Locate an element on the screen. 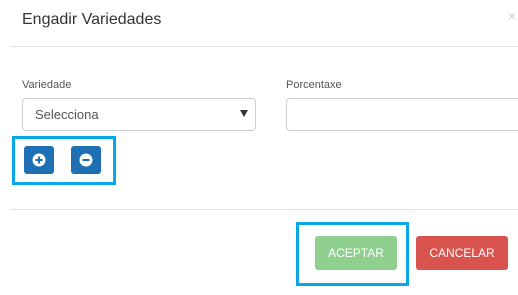  plus-circle-icon is located at coordinates (39, 160).